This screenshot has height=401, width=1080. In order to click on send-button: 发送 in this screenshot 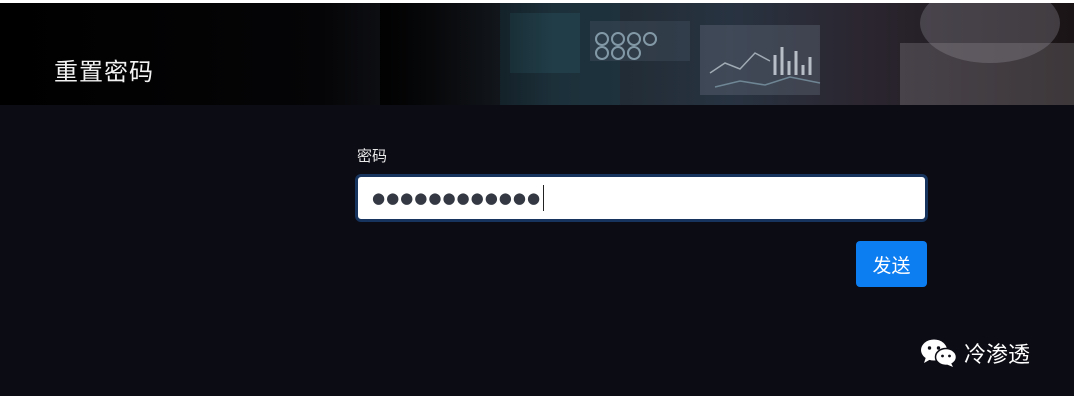, I will do `click(891, 264)`.